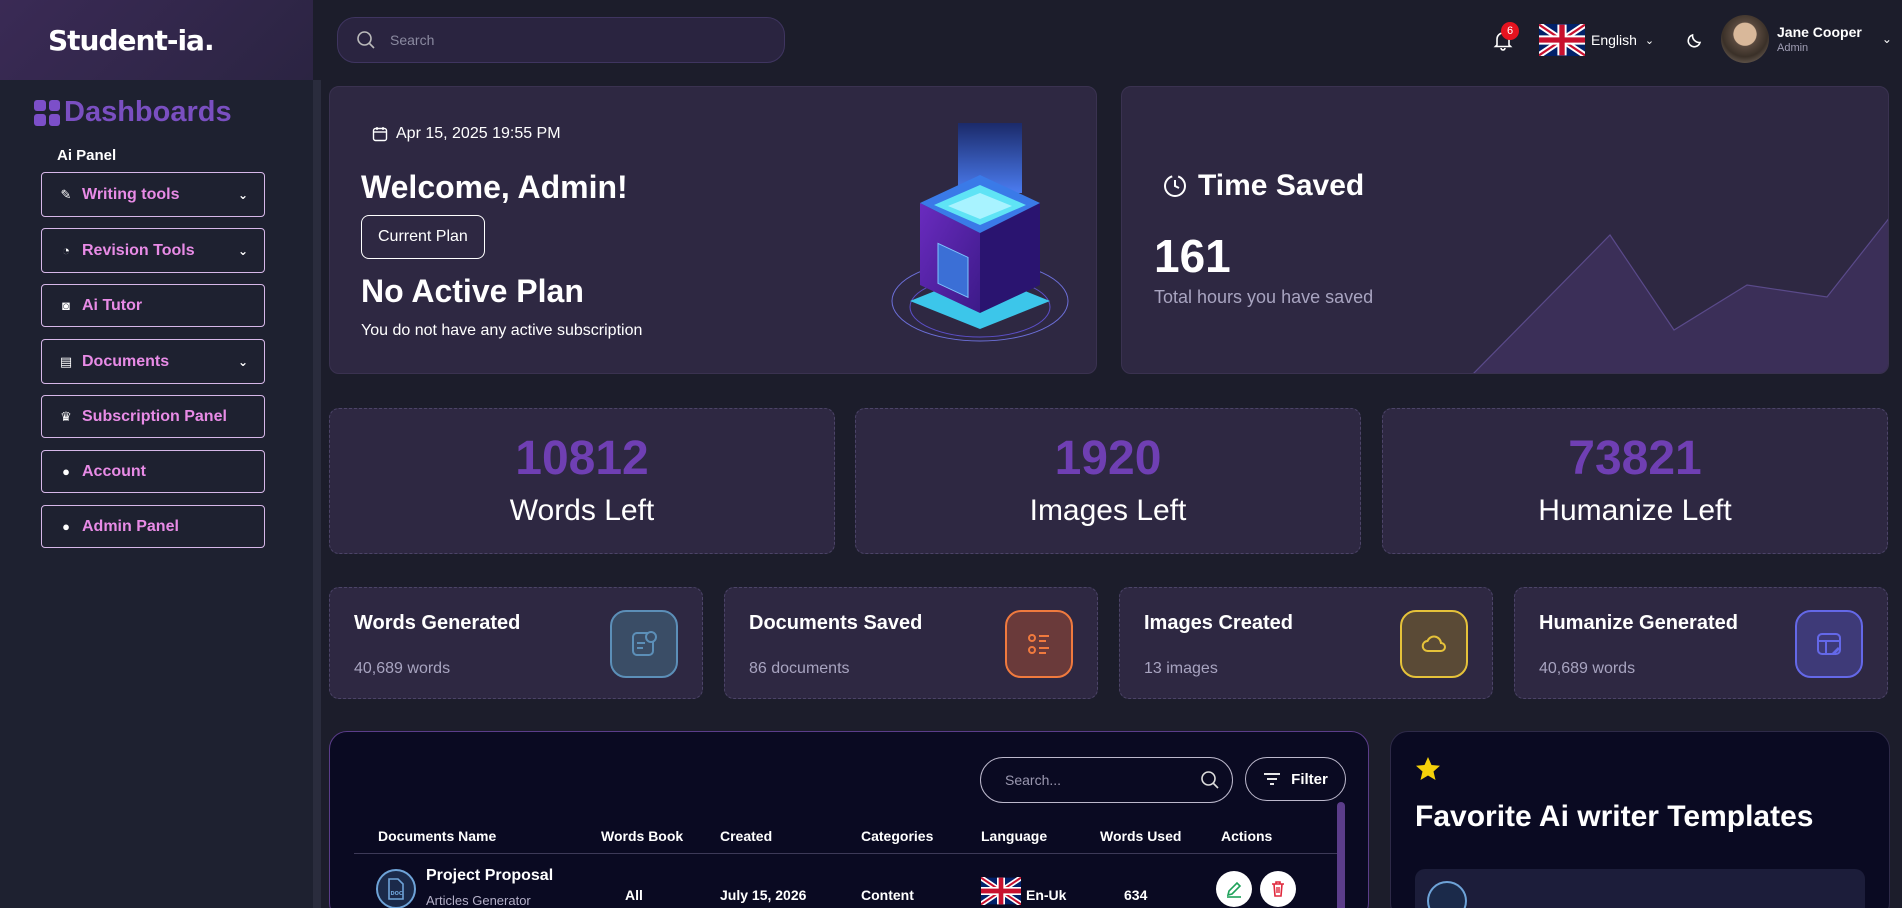 This screenshot has width=1902, height=908. What do you see at coordinates (494, 187) in the screenshot?
I see `welcome-title: Welcome, Admin!` at bounding box center [494, 187].